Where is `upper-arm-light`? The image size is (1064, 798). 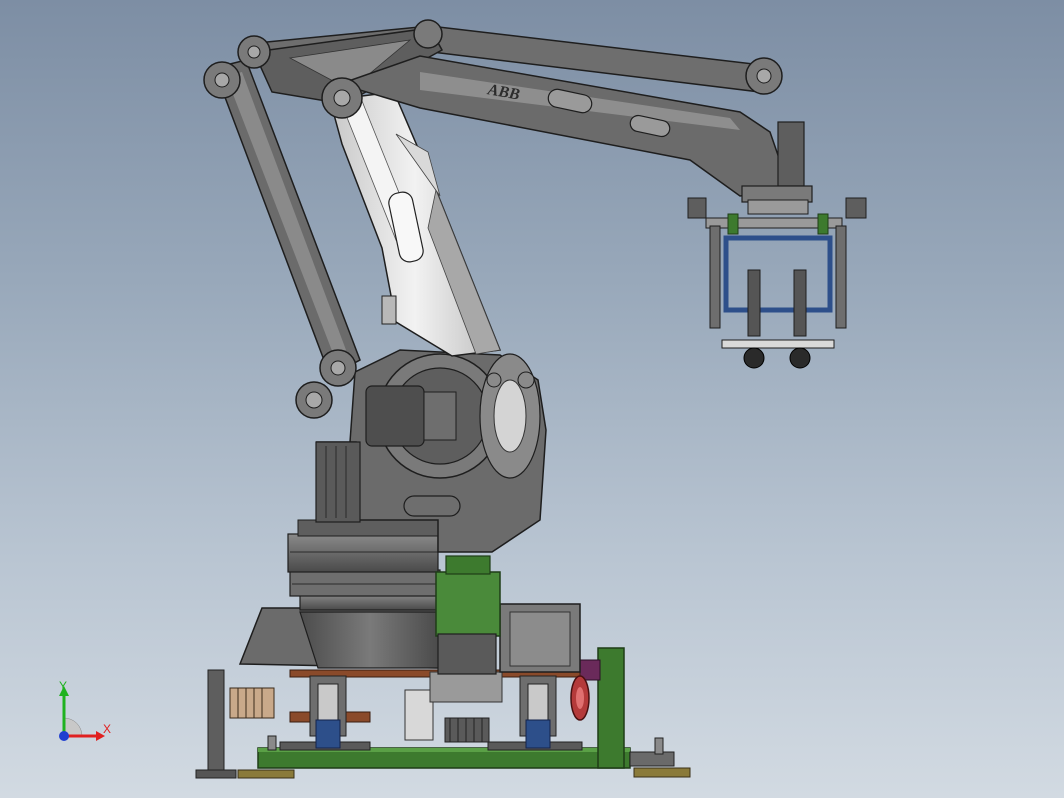
upper-arm-light is located at coordinates (415, 224).